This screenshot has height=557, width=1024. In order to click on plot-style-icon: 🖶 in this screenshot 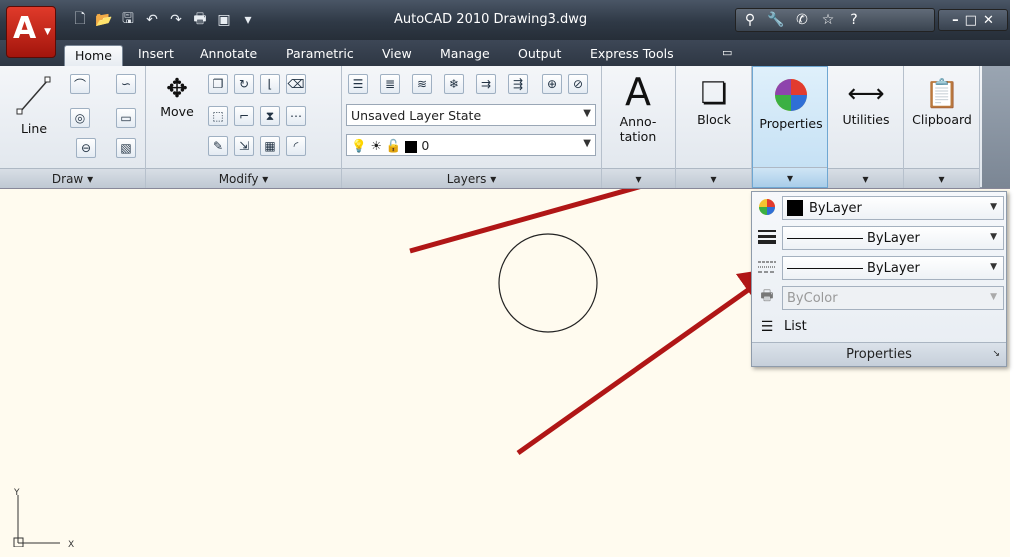, I will do `click(767, 296)`.